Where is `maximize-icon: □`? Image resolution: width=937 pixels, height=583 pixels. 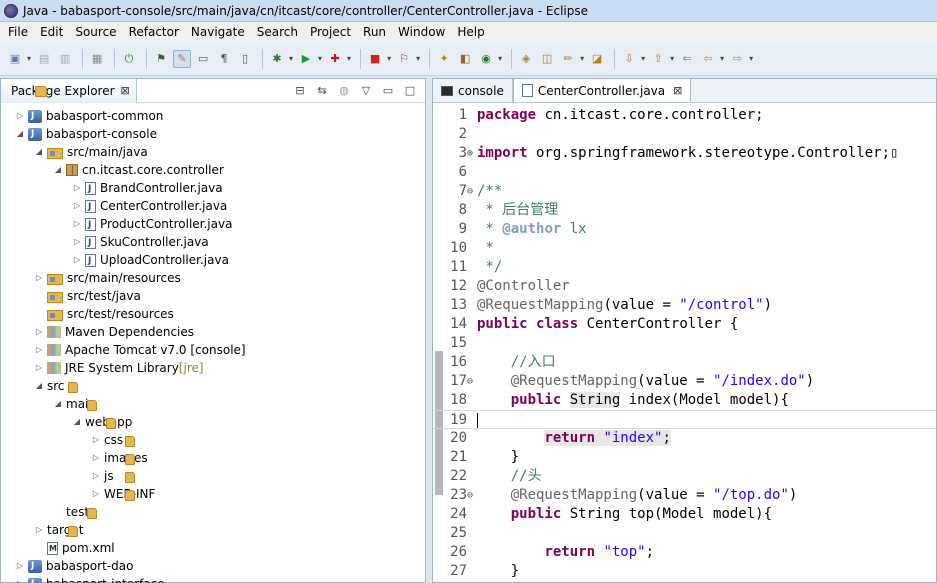
maximize-icon: □ is located at coordinates (410, 91).